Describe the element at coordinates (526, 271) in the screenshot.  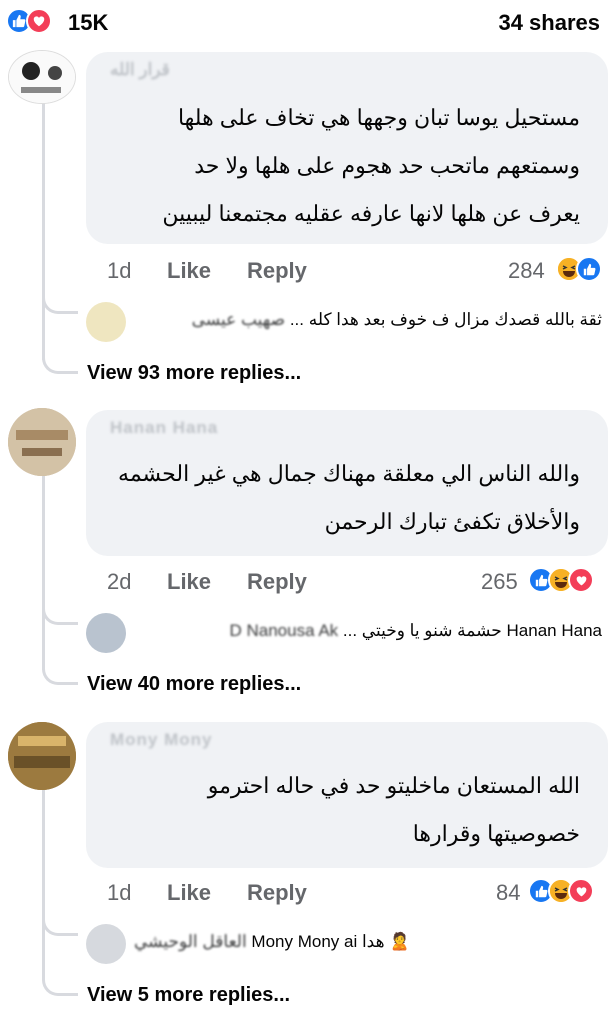
I see `comment-reaction-count: 284` at that location.